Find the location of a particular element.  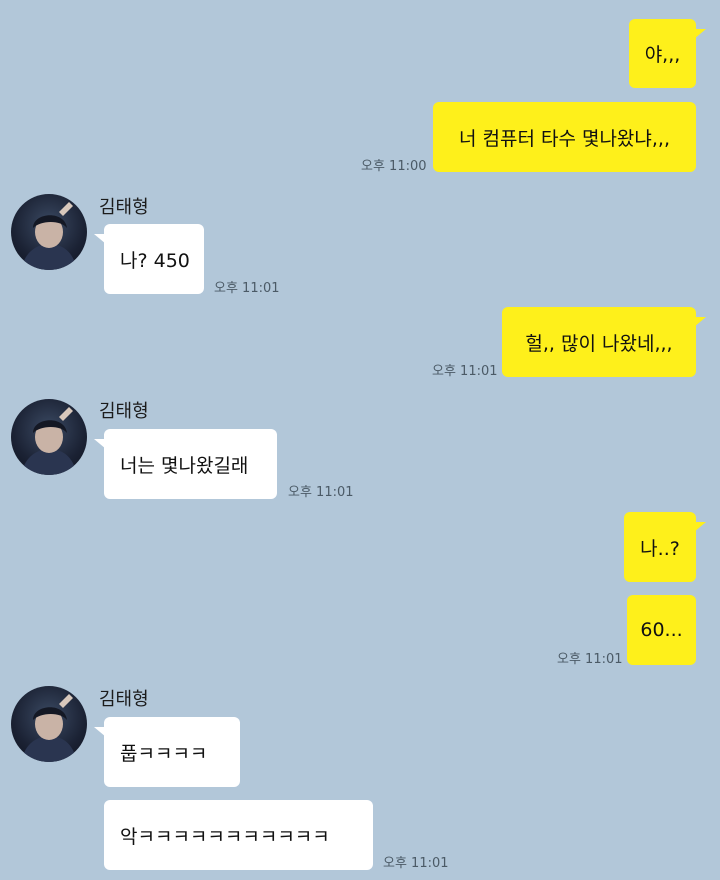

my-message-bubble: 야,,, is located at coordinates (667, 53).